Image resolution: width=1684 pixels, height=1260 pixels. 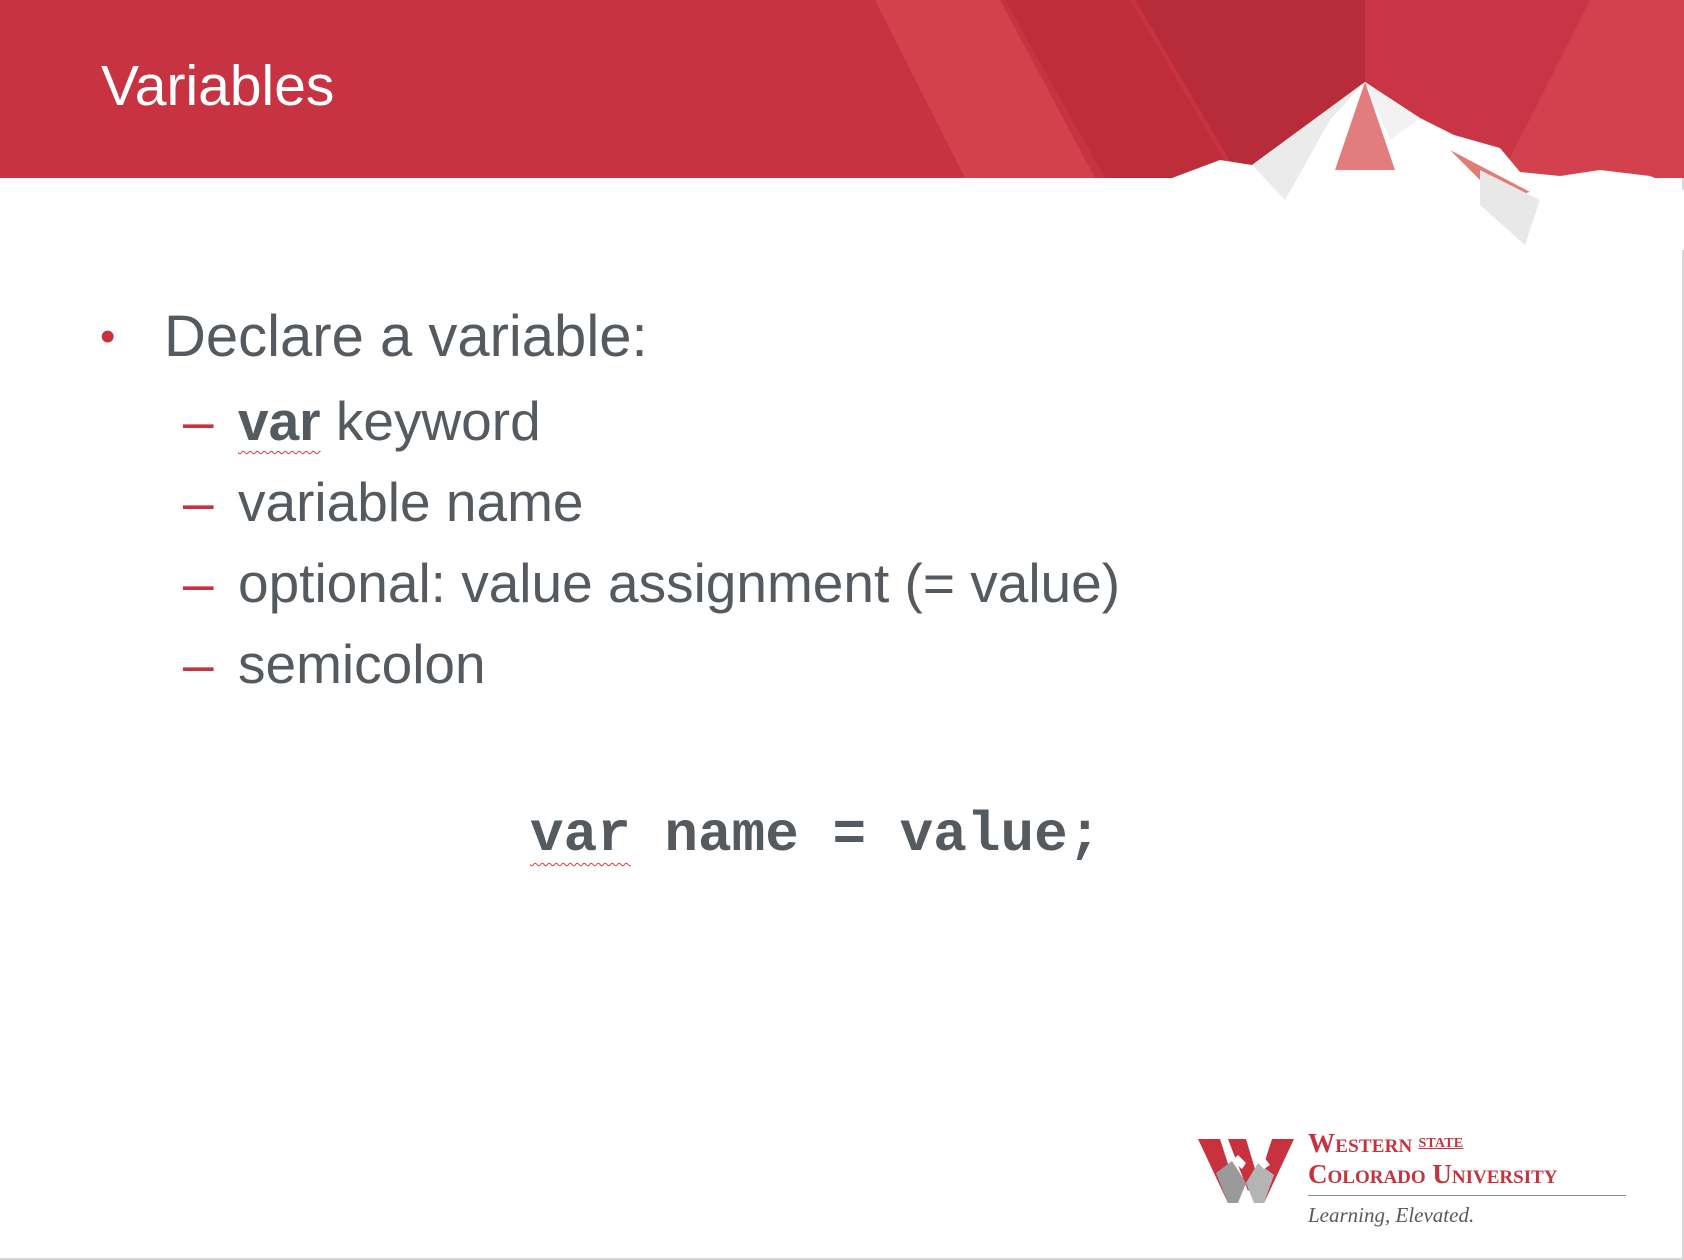 I want to click on sub-bullet-label: semicolon, so click(x=362, y=664).